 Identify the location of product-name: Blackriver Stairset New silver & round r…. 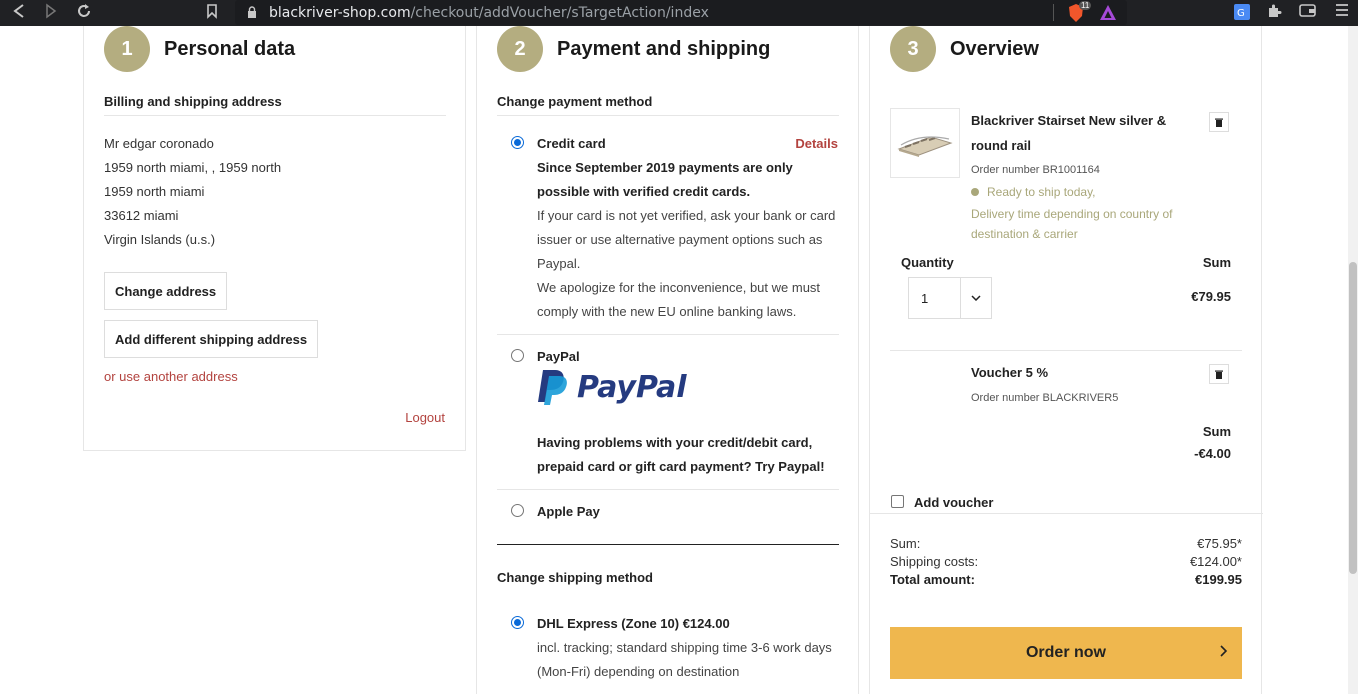
(1068, 133).